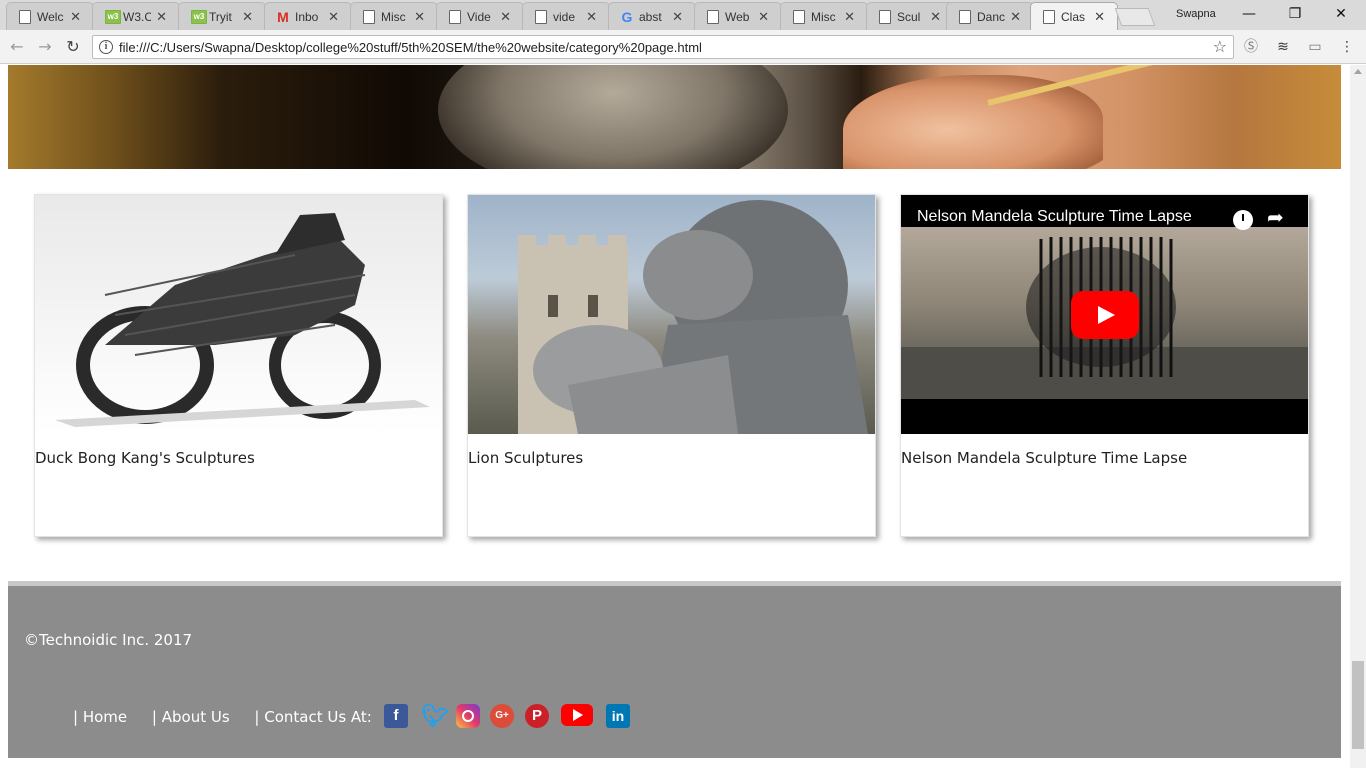  What do you see at coordinates (1074, 16) in the screenshot?
I see `browser-tab-active: Clas ✕` at bounding box center [1074, 16].